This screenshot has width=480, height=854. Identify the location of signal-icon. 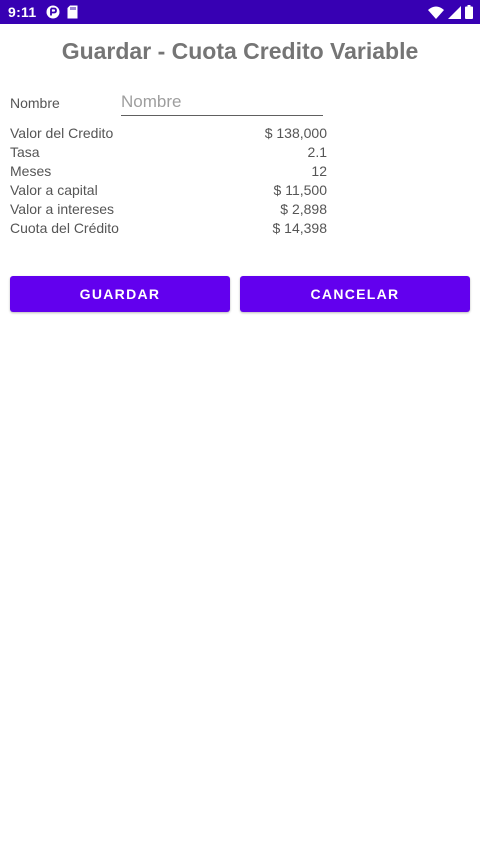
(454, 12).